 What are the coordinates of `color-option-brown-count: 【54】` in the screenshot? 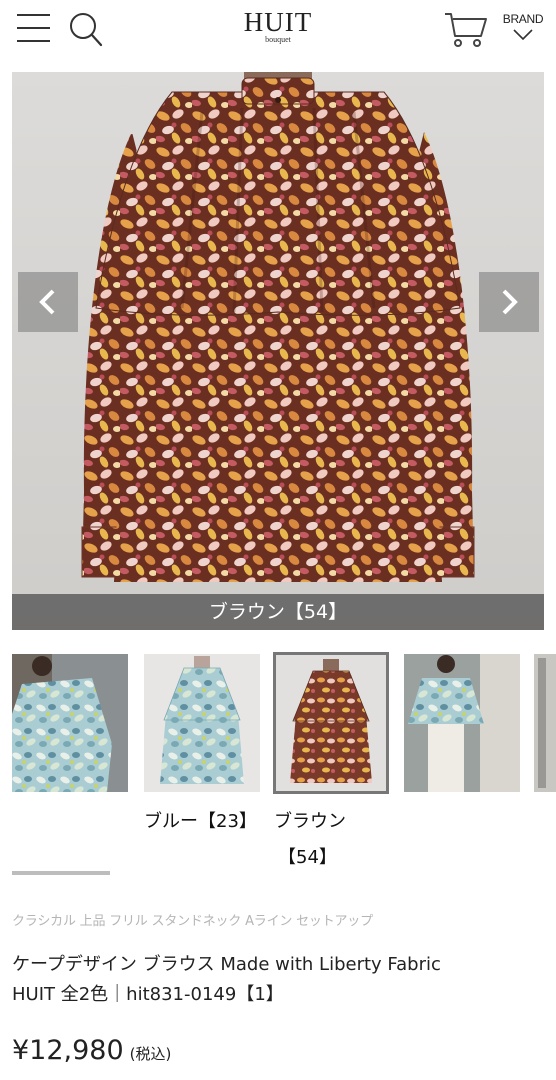 It's located at (307, 858).